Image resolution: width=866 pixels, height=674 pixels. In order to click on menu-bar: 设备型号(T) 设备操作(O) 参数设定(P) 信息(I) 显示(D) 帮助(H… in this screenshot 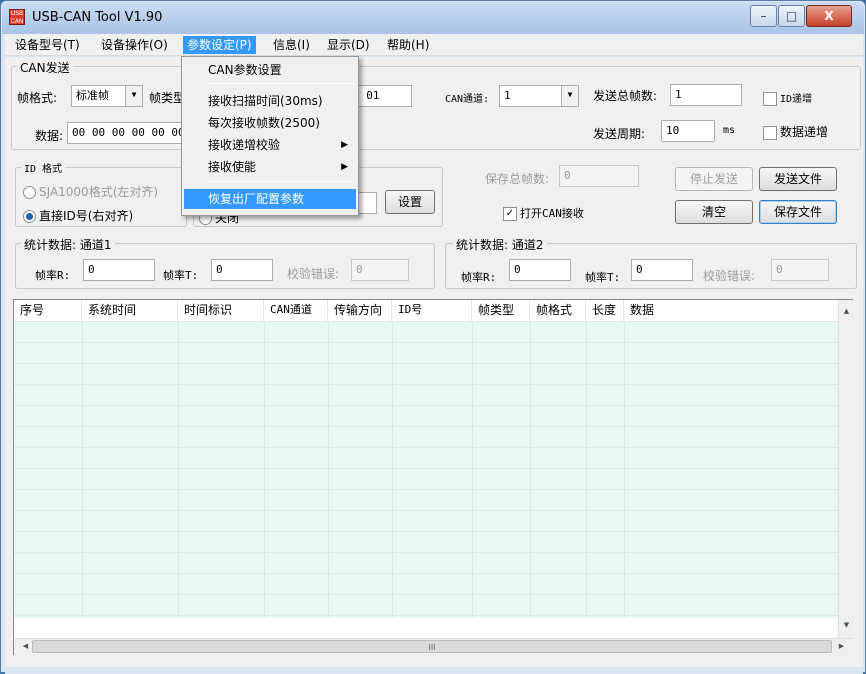, I will do `click(434, 45)`.